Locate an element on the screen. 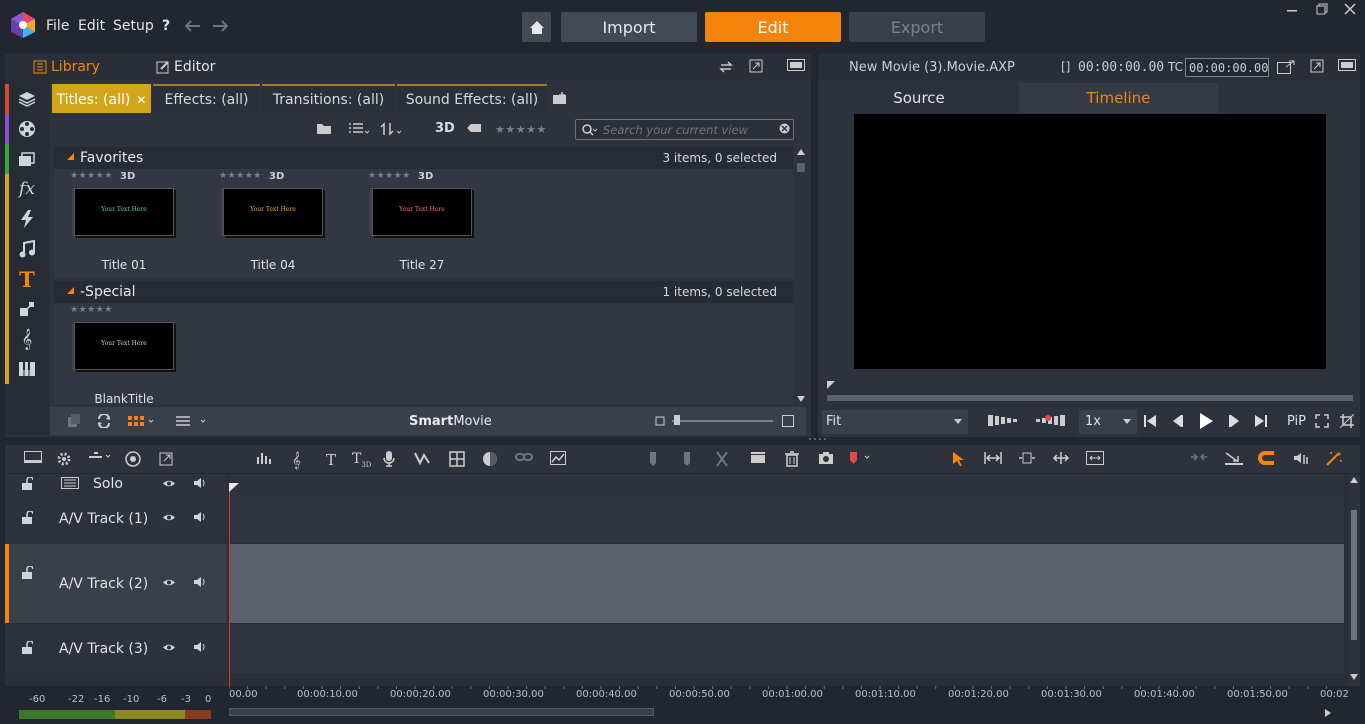  magic-wand-icon is located at coordinates (1334, 459).